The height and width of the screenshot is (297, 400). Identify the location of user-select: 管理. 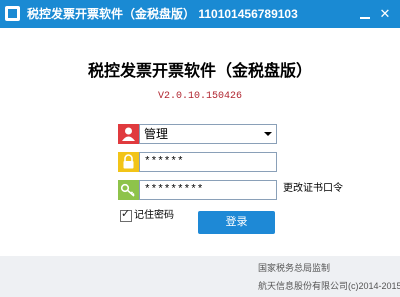
(208, 134).